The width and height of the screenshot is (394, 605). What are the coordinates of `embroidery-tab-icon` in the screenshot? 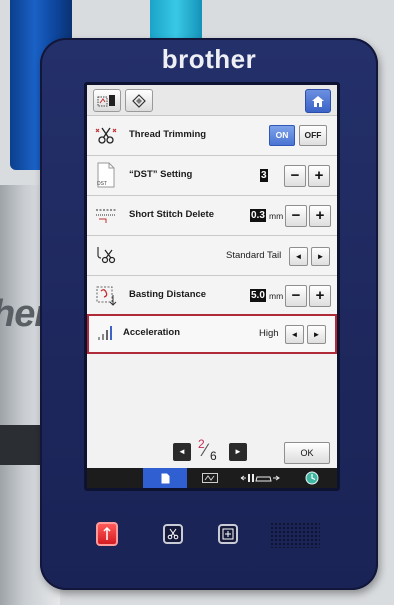 It's located at (210, 478).